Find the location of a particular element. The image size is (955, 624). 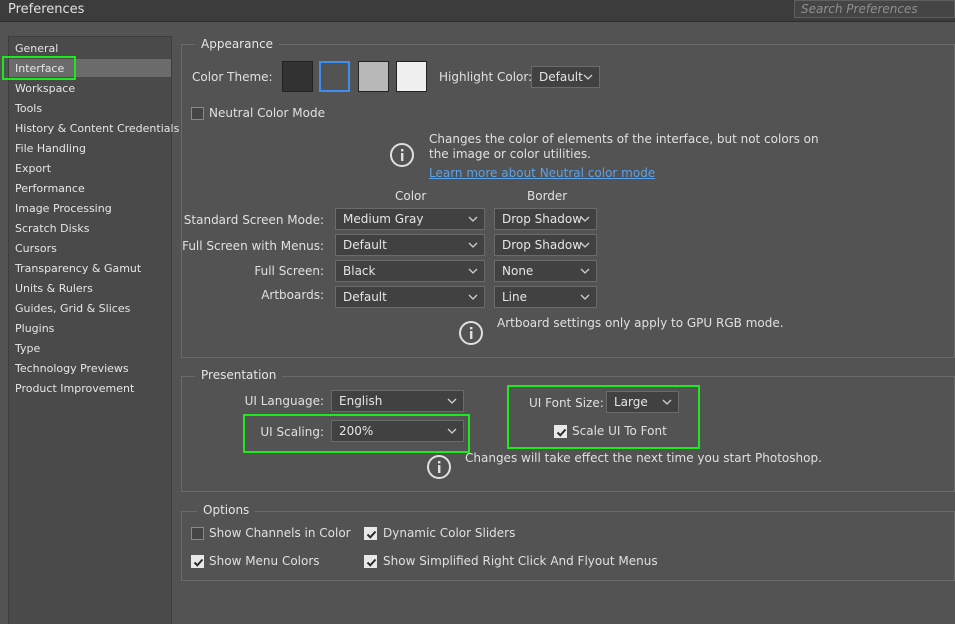

interface-highlight-frame is located at coordinates (39, 68).